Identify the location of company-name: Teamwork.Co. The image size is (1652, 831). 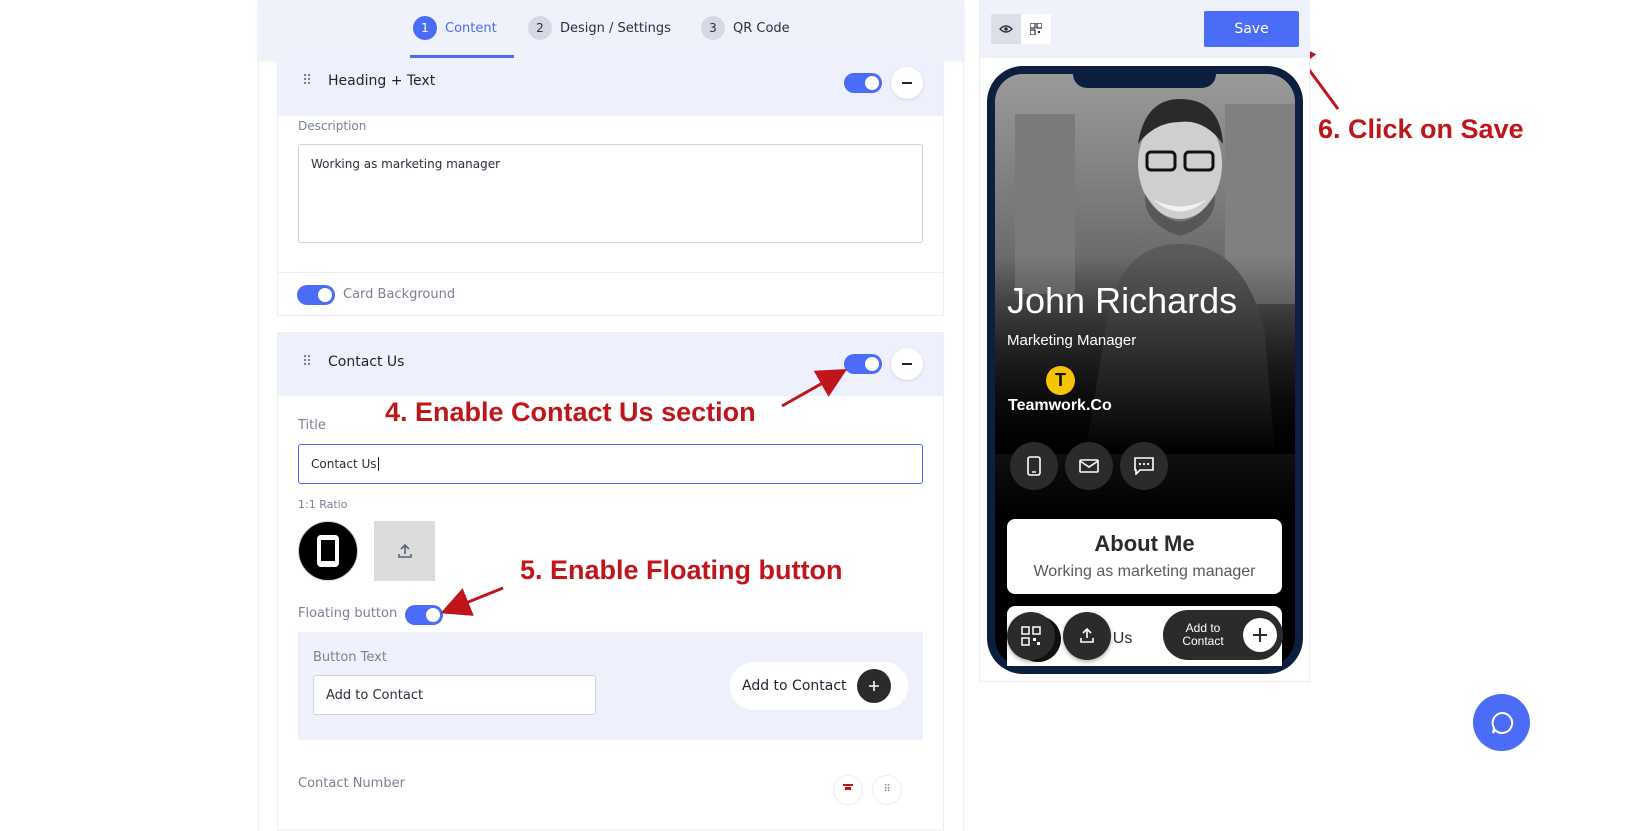
(1060, 405).